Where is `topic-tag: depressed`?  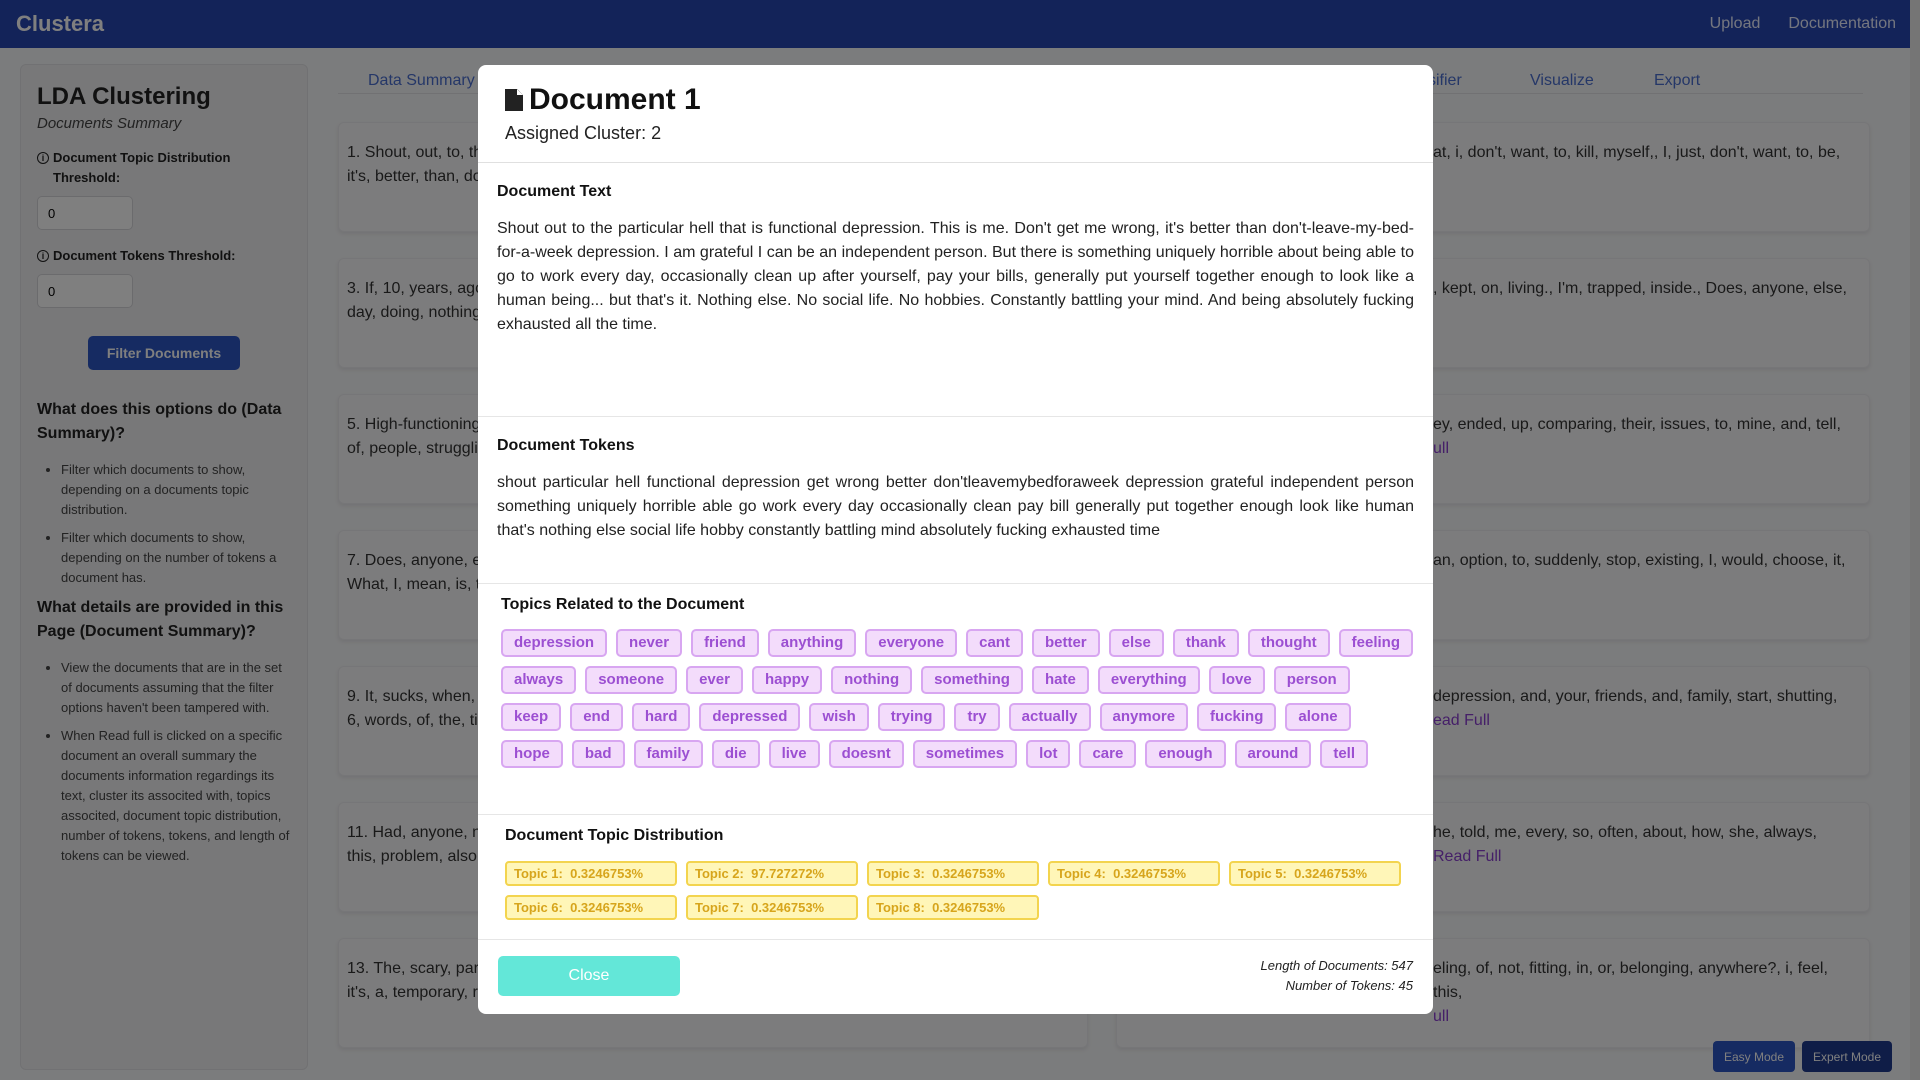
topic-tag: depressed is located at coordinates (750, 717).